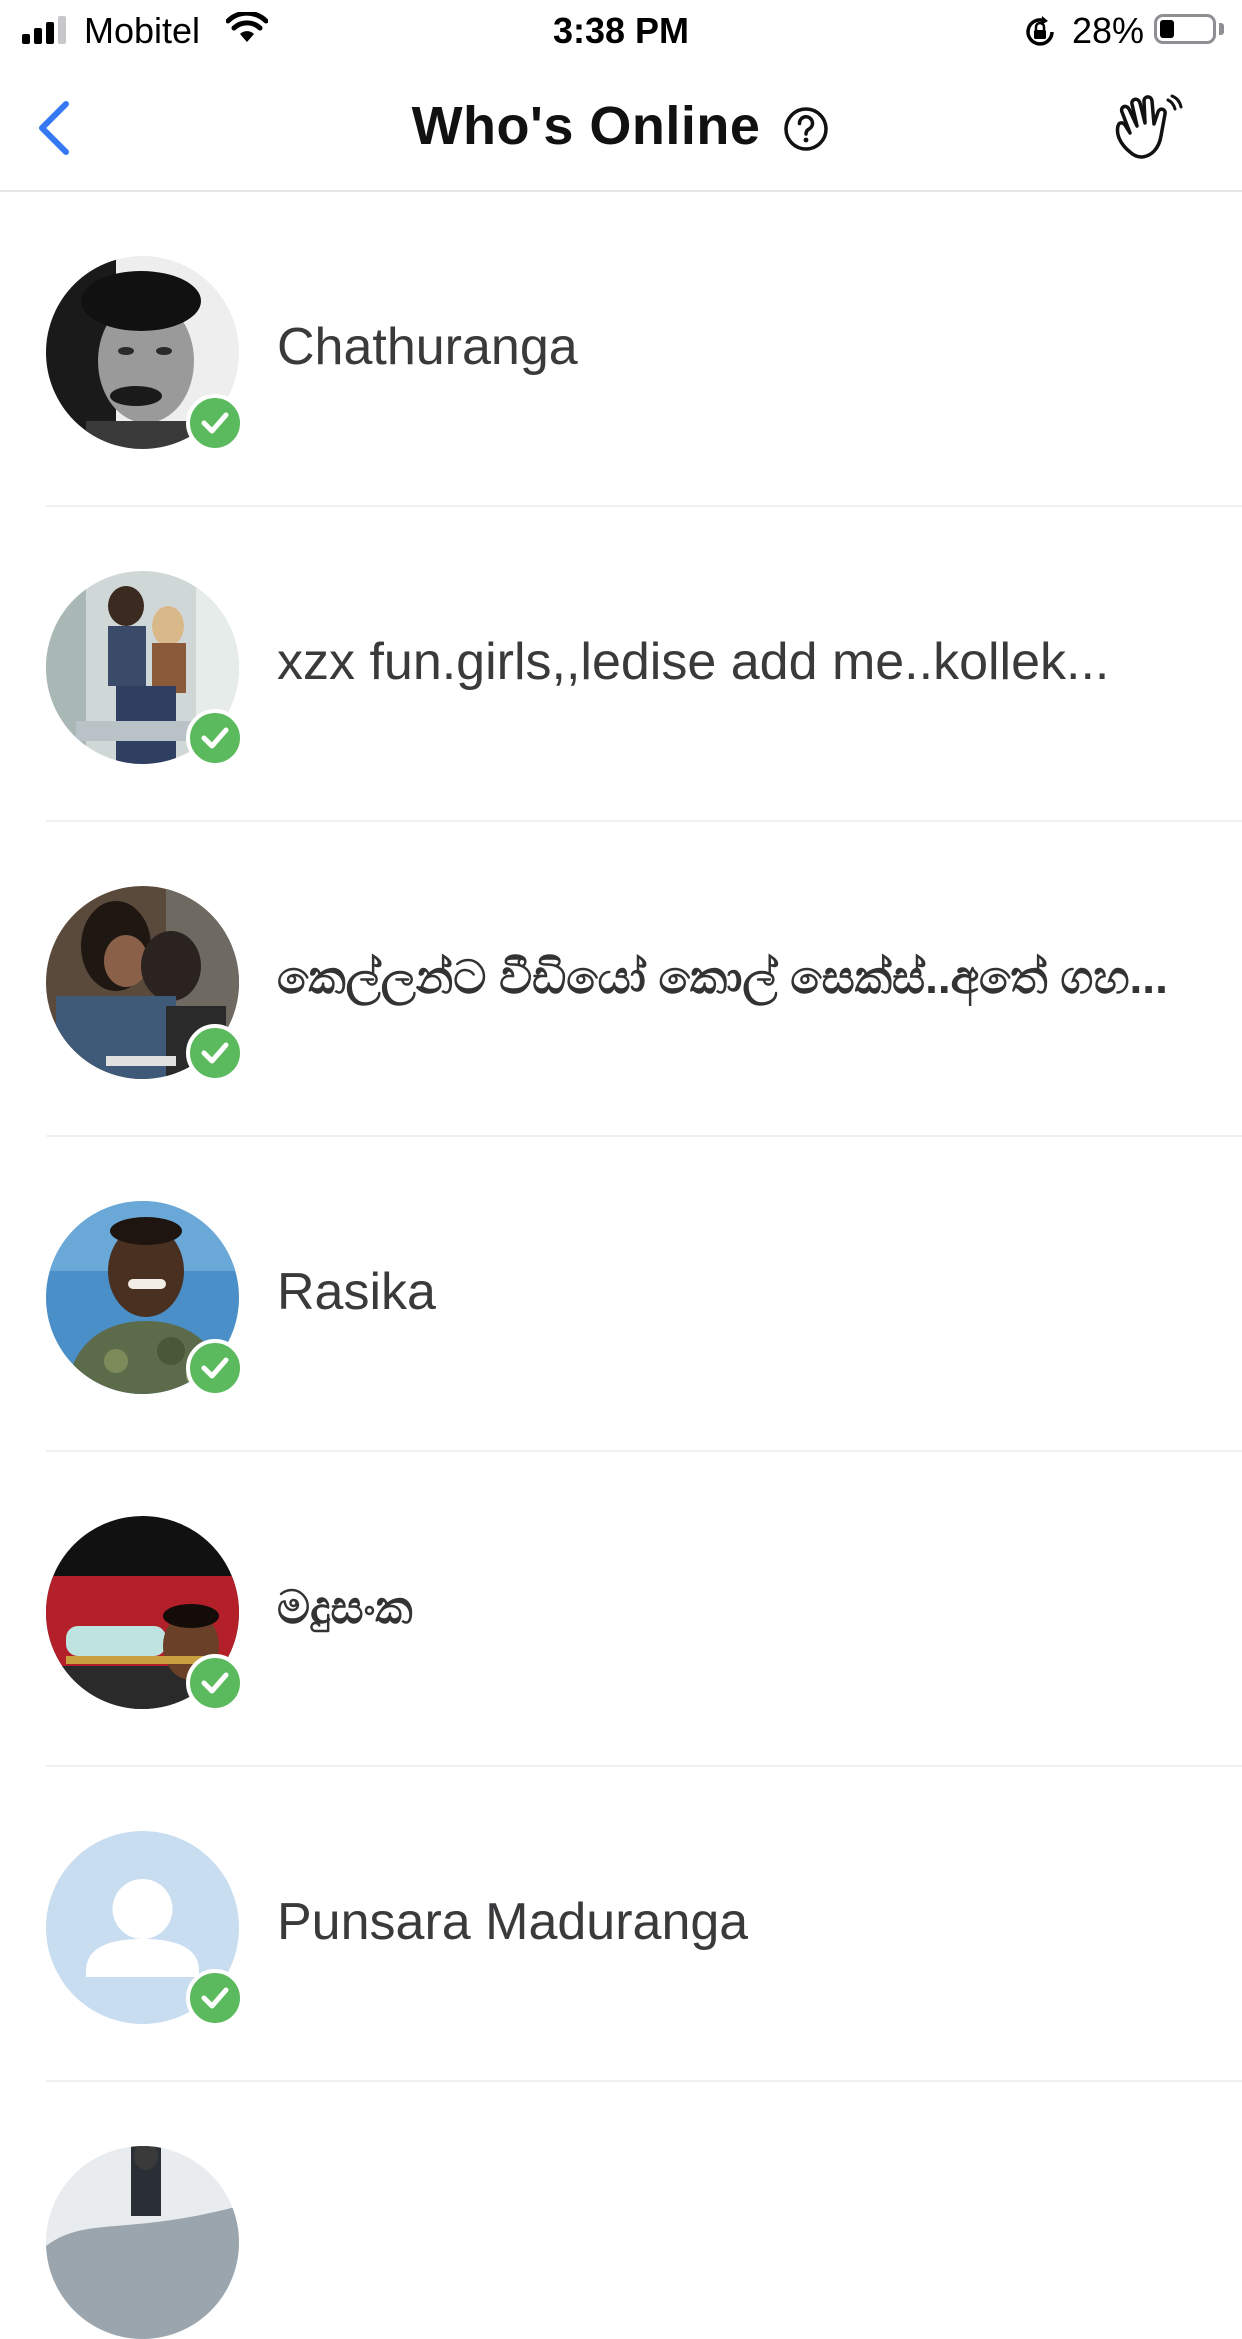  I want to click on user-name: Rasika, so click(356, 1292).